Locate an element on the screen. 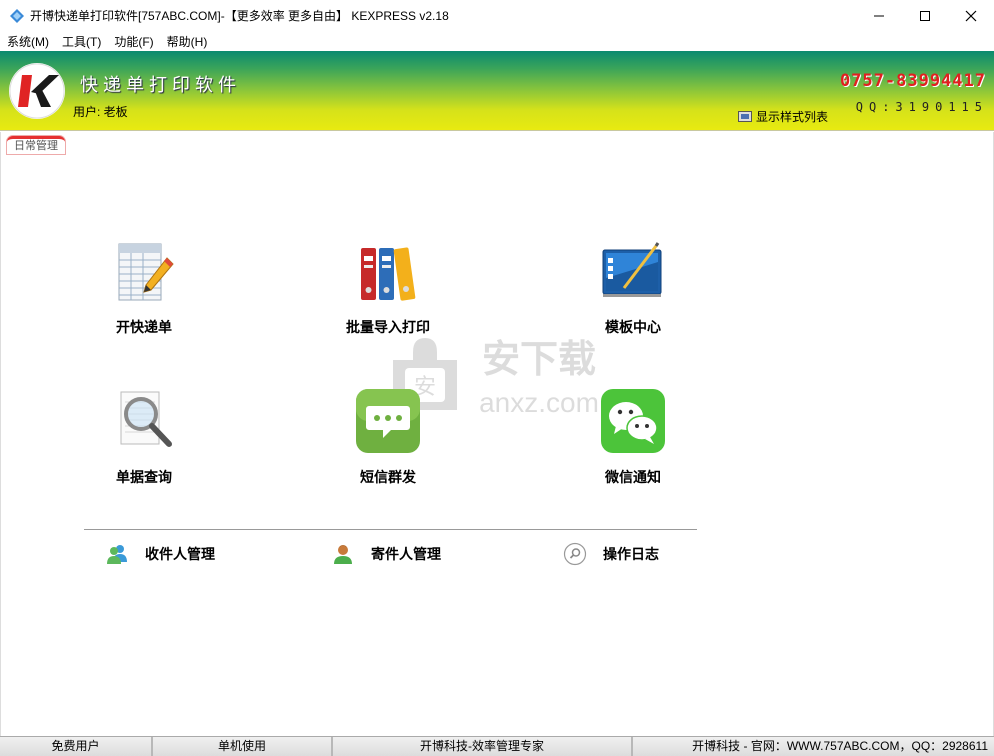  tile-document-query: 单据查询 is located at coordinates (144, 437).